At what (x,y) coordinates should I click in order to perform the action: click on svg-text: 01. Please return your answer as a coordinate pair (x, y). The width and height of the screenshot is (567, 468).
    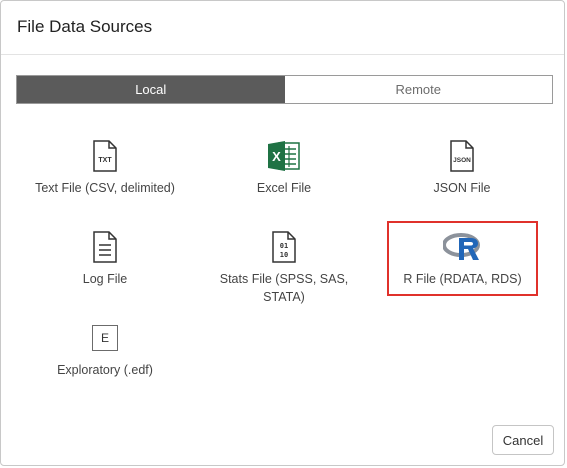
    Looking at the image, I should click on (284, 246).